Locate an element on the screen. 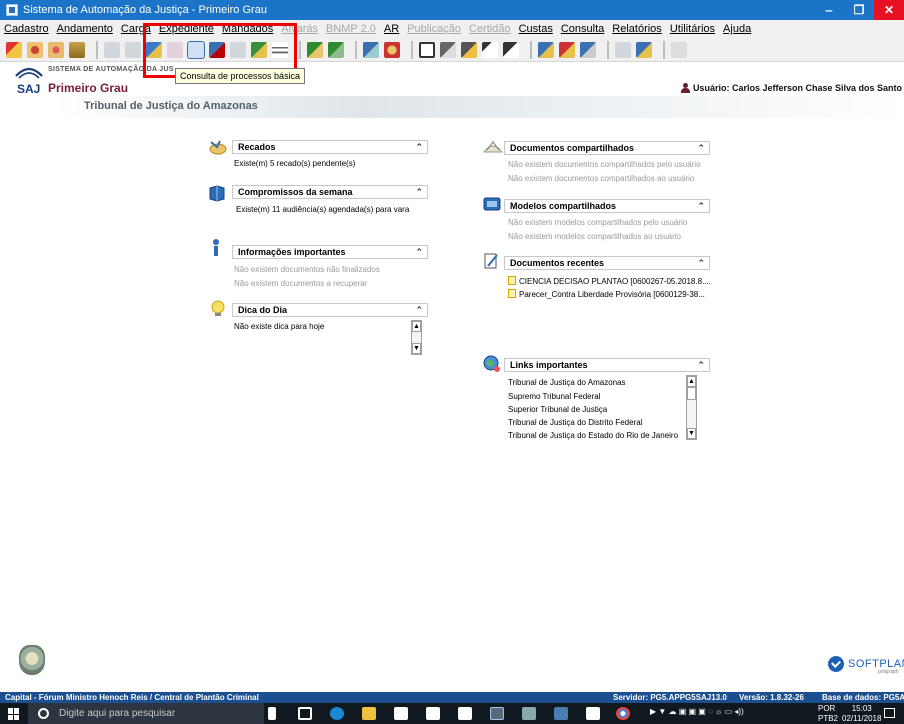 The image size is (904, 724). maximize-button: ❐ is located at coordinates (859, 10).